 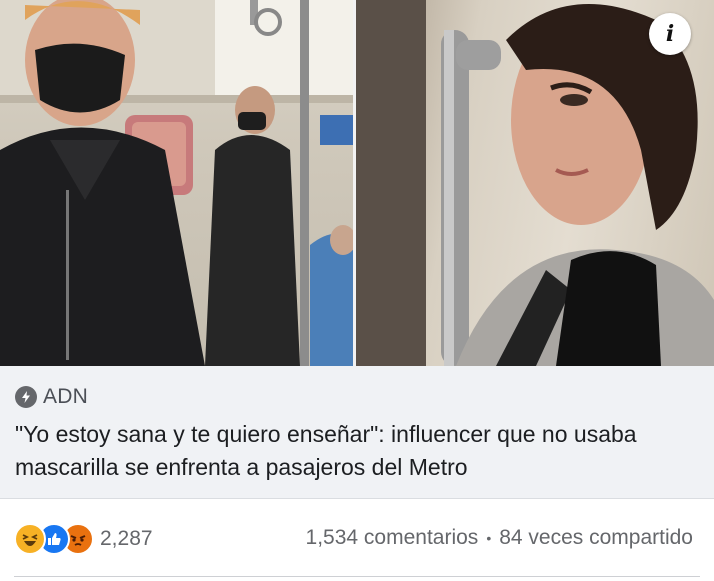 What do you see at coordinates (65, 397) in the screenshot?
I see `source-name: ADN` at bounding box center [65, 397].